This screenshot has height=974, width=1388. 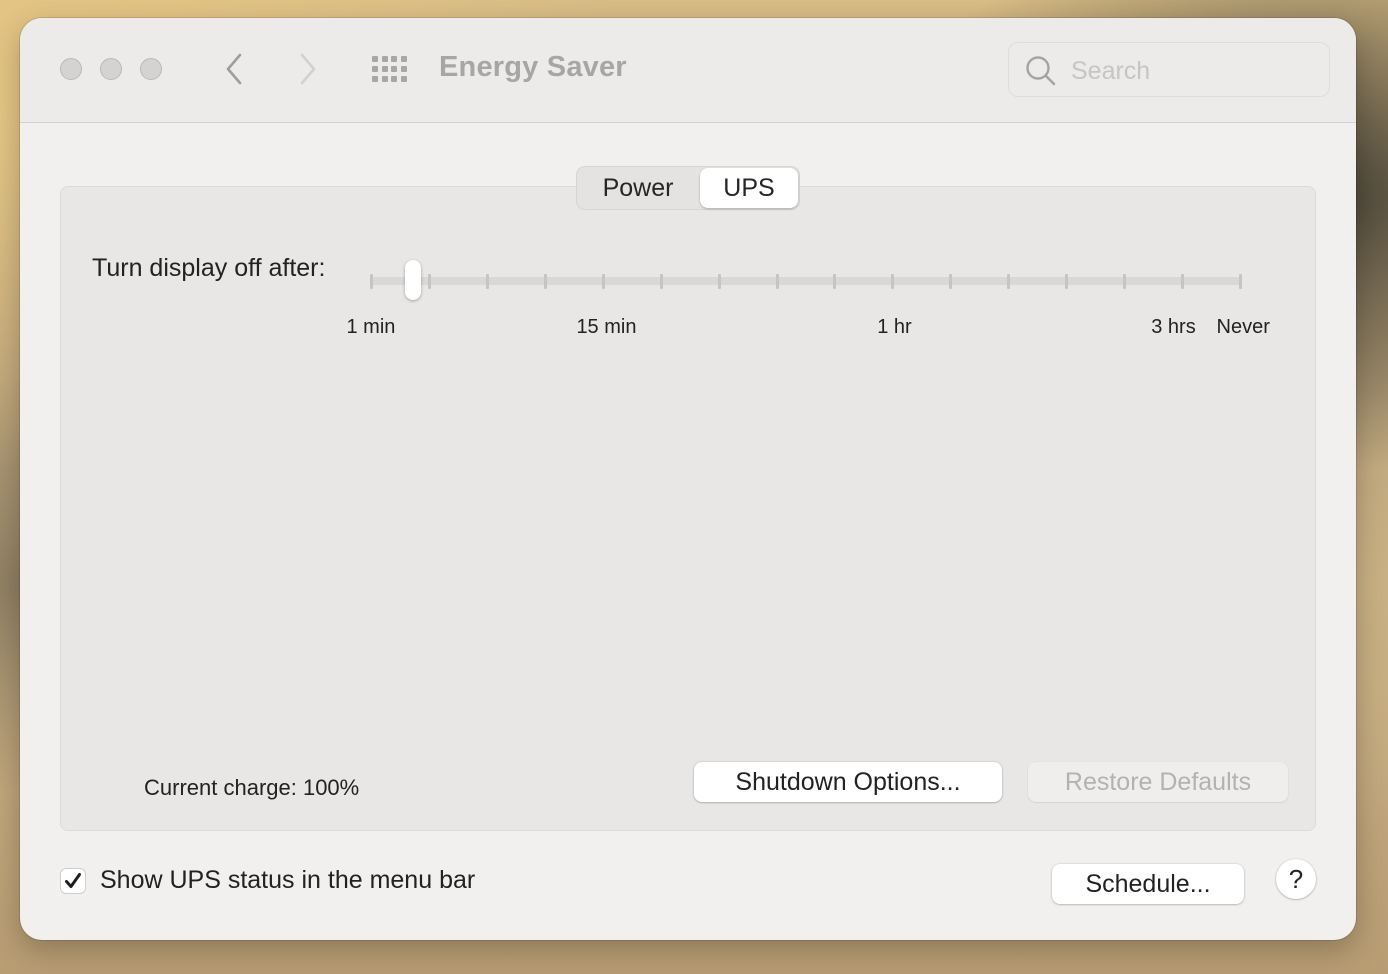 What do you see at coordinates (1173, 327) in the screenshot?
I see `slider-scale-label: 3 hrs` at bounding box center [1173, 327].